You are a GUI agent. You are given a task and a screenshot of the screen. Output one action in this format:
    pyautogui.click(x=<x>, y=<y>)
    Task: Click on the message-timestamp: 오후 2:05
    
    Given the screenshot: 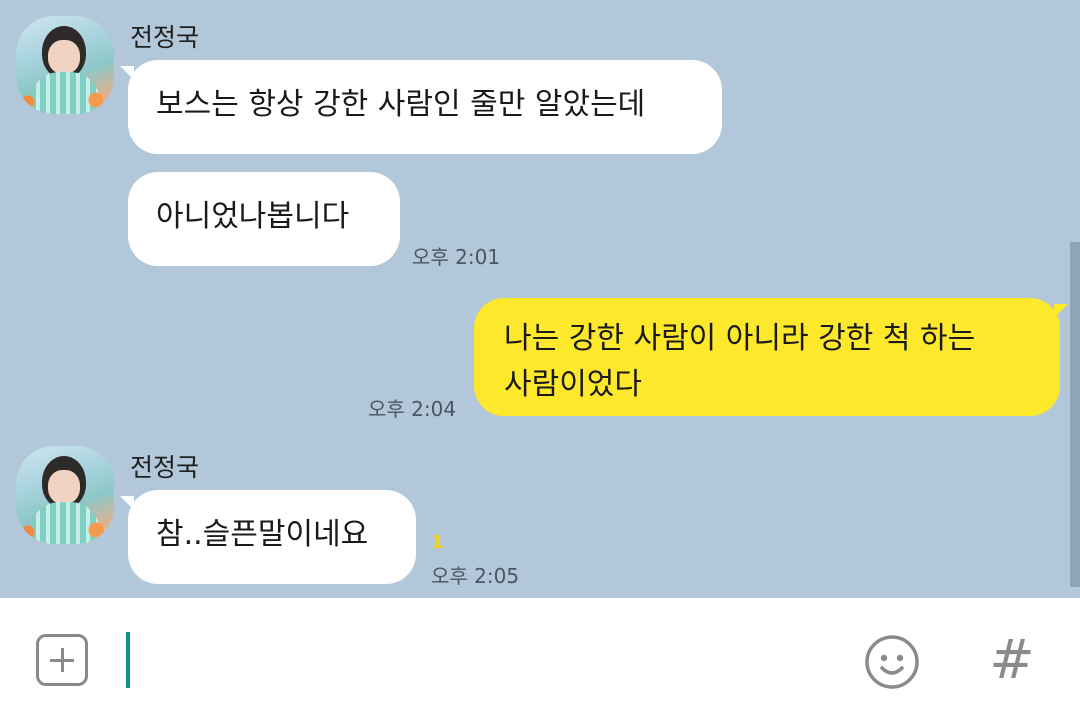 What is the action you would take?
    pyautogui.click(x=475, y=576)
    